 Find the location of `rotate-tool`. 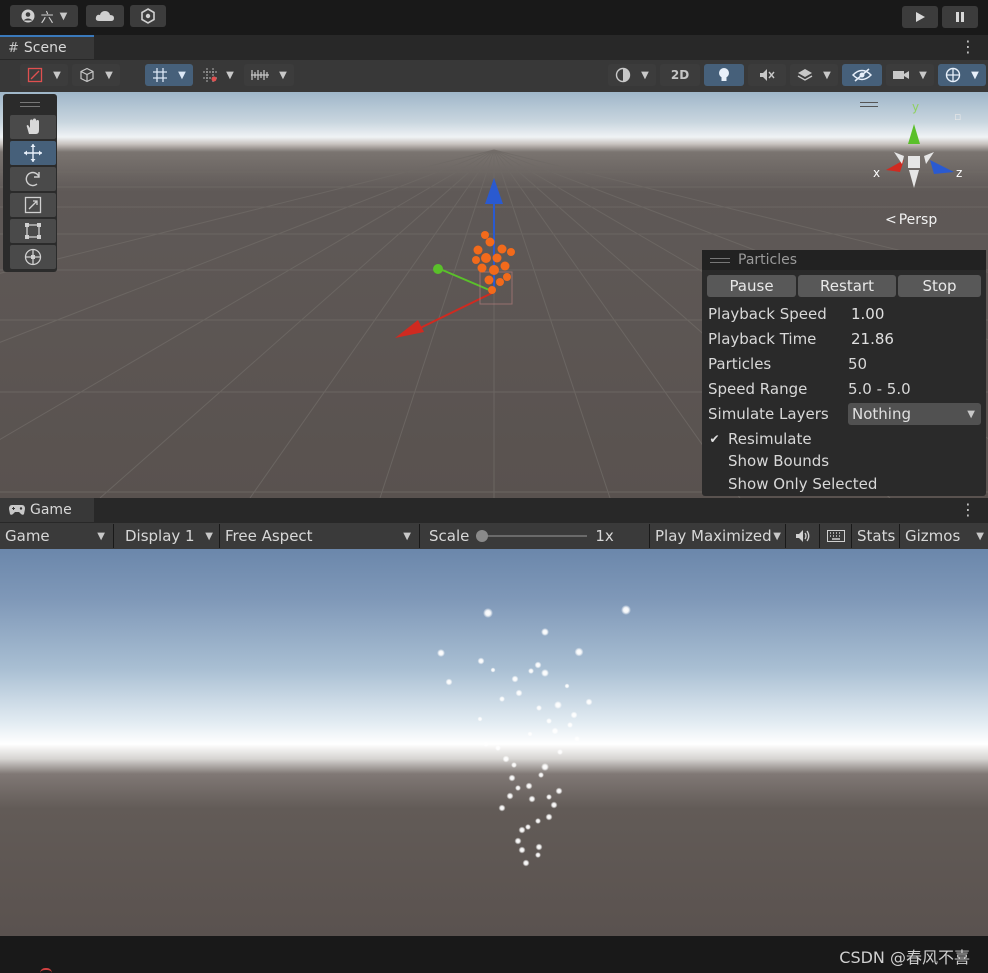

rotate-tool is located at coordinates (33, 179).